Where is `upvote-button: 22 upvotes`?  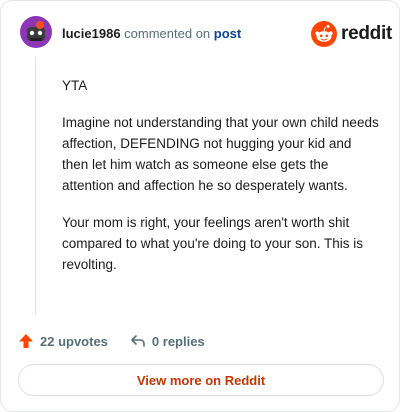
upvote-button: 22 upvotes is located at coordinates (63, 341).